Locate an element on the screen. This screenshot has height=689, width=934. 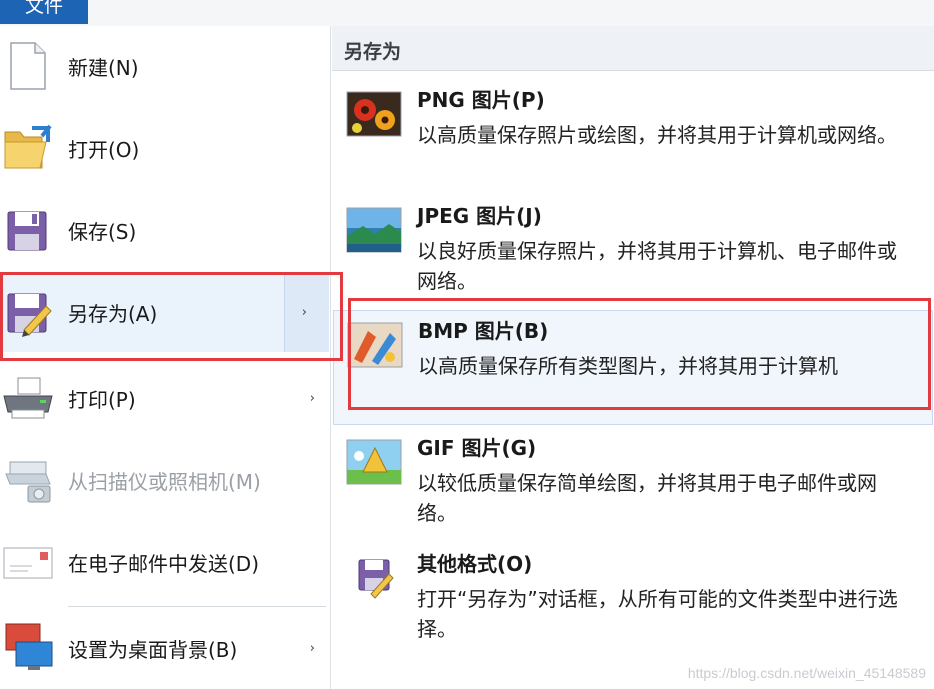
menu-item-label: 从扫描仪或照相机(M) is located at coordinates (164, 481).